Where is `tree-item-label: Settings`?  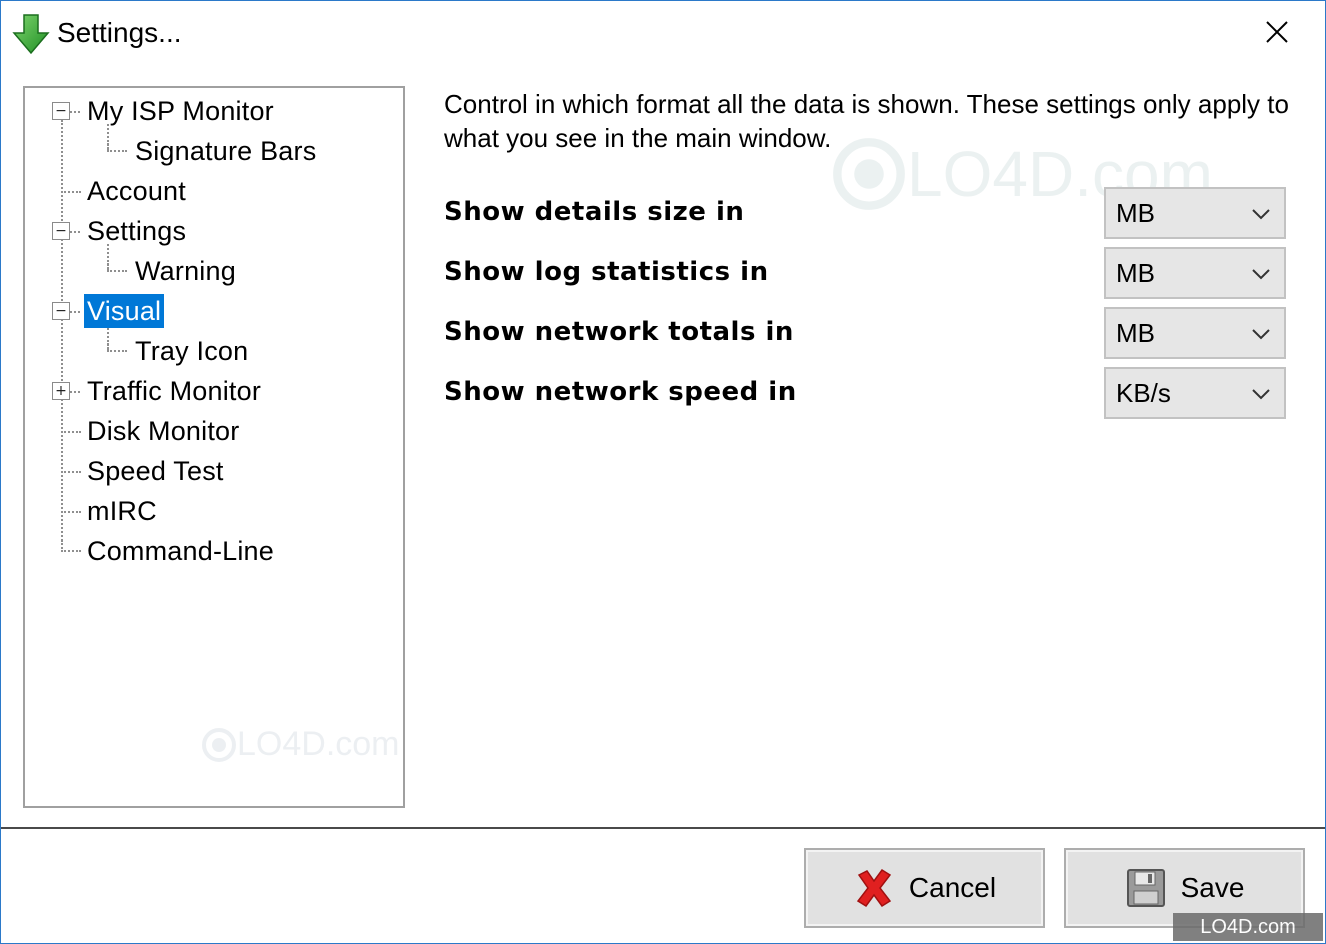
tree-item-label: Settings is located at coordinates (137, 231).